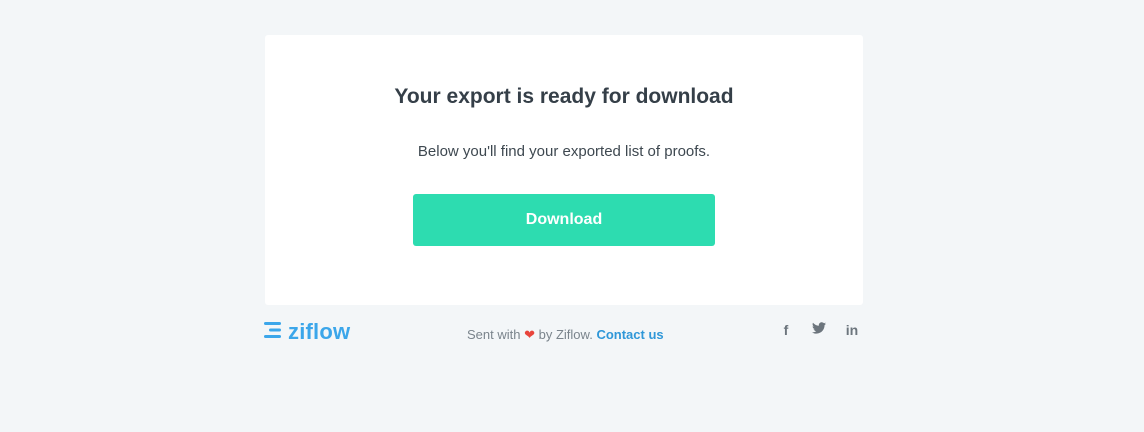 This screenshot has width=1144, height=432. I want to click on facebook-icon: f, so click(786, 330).